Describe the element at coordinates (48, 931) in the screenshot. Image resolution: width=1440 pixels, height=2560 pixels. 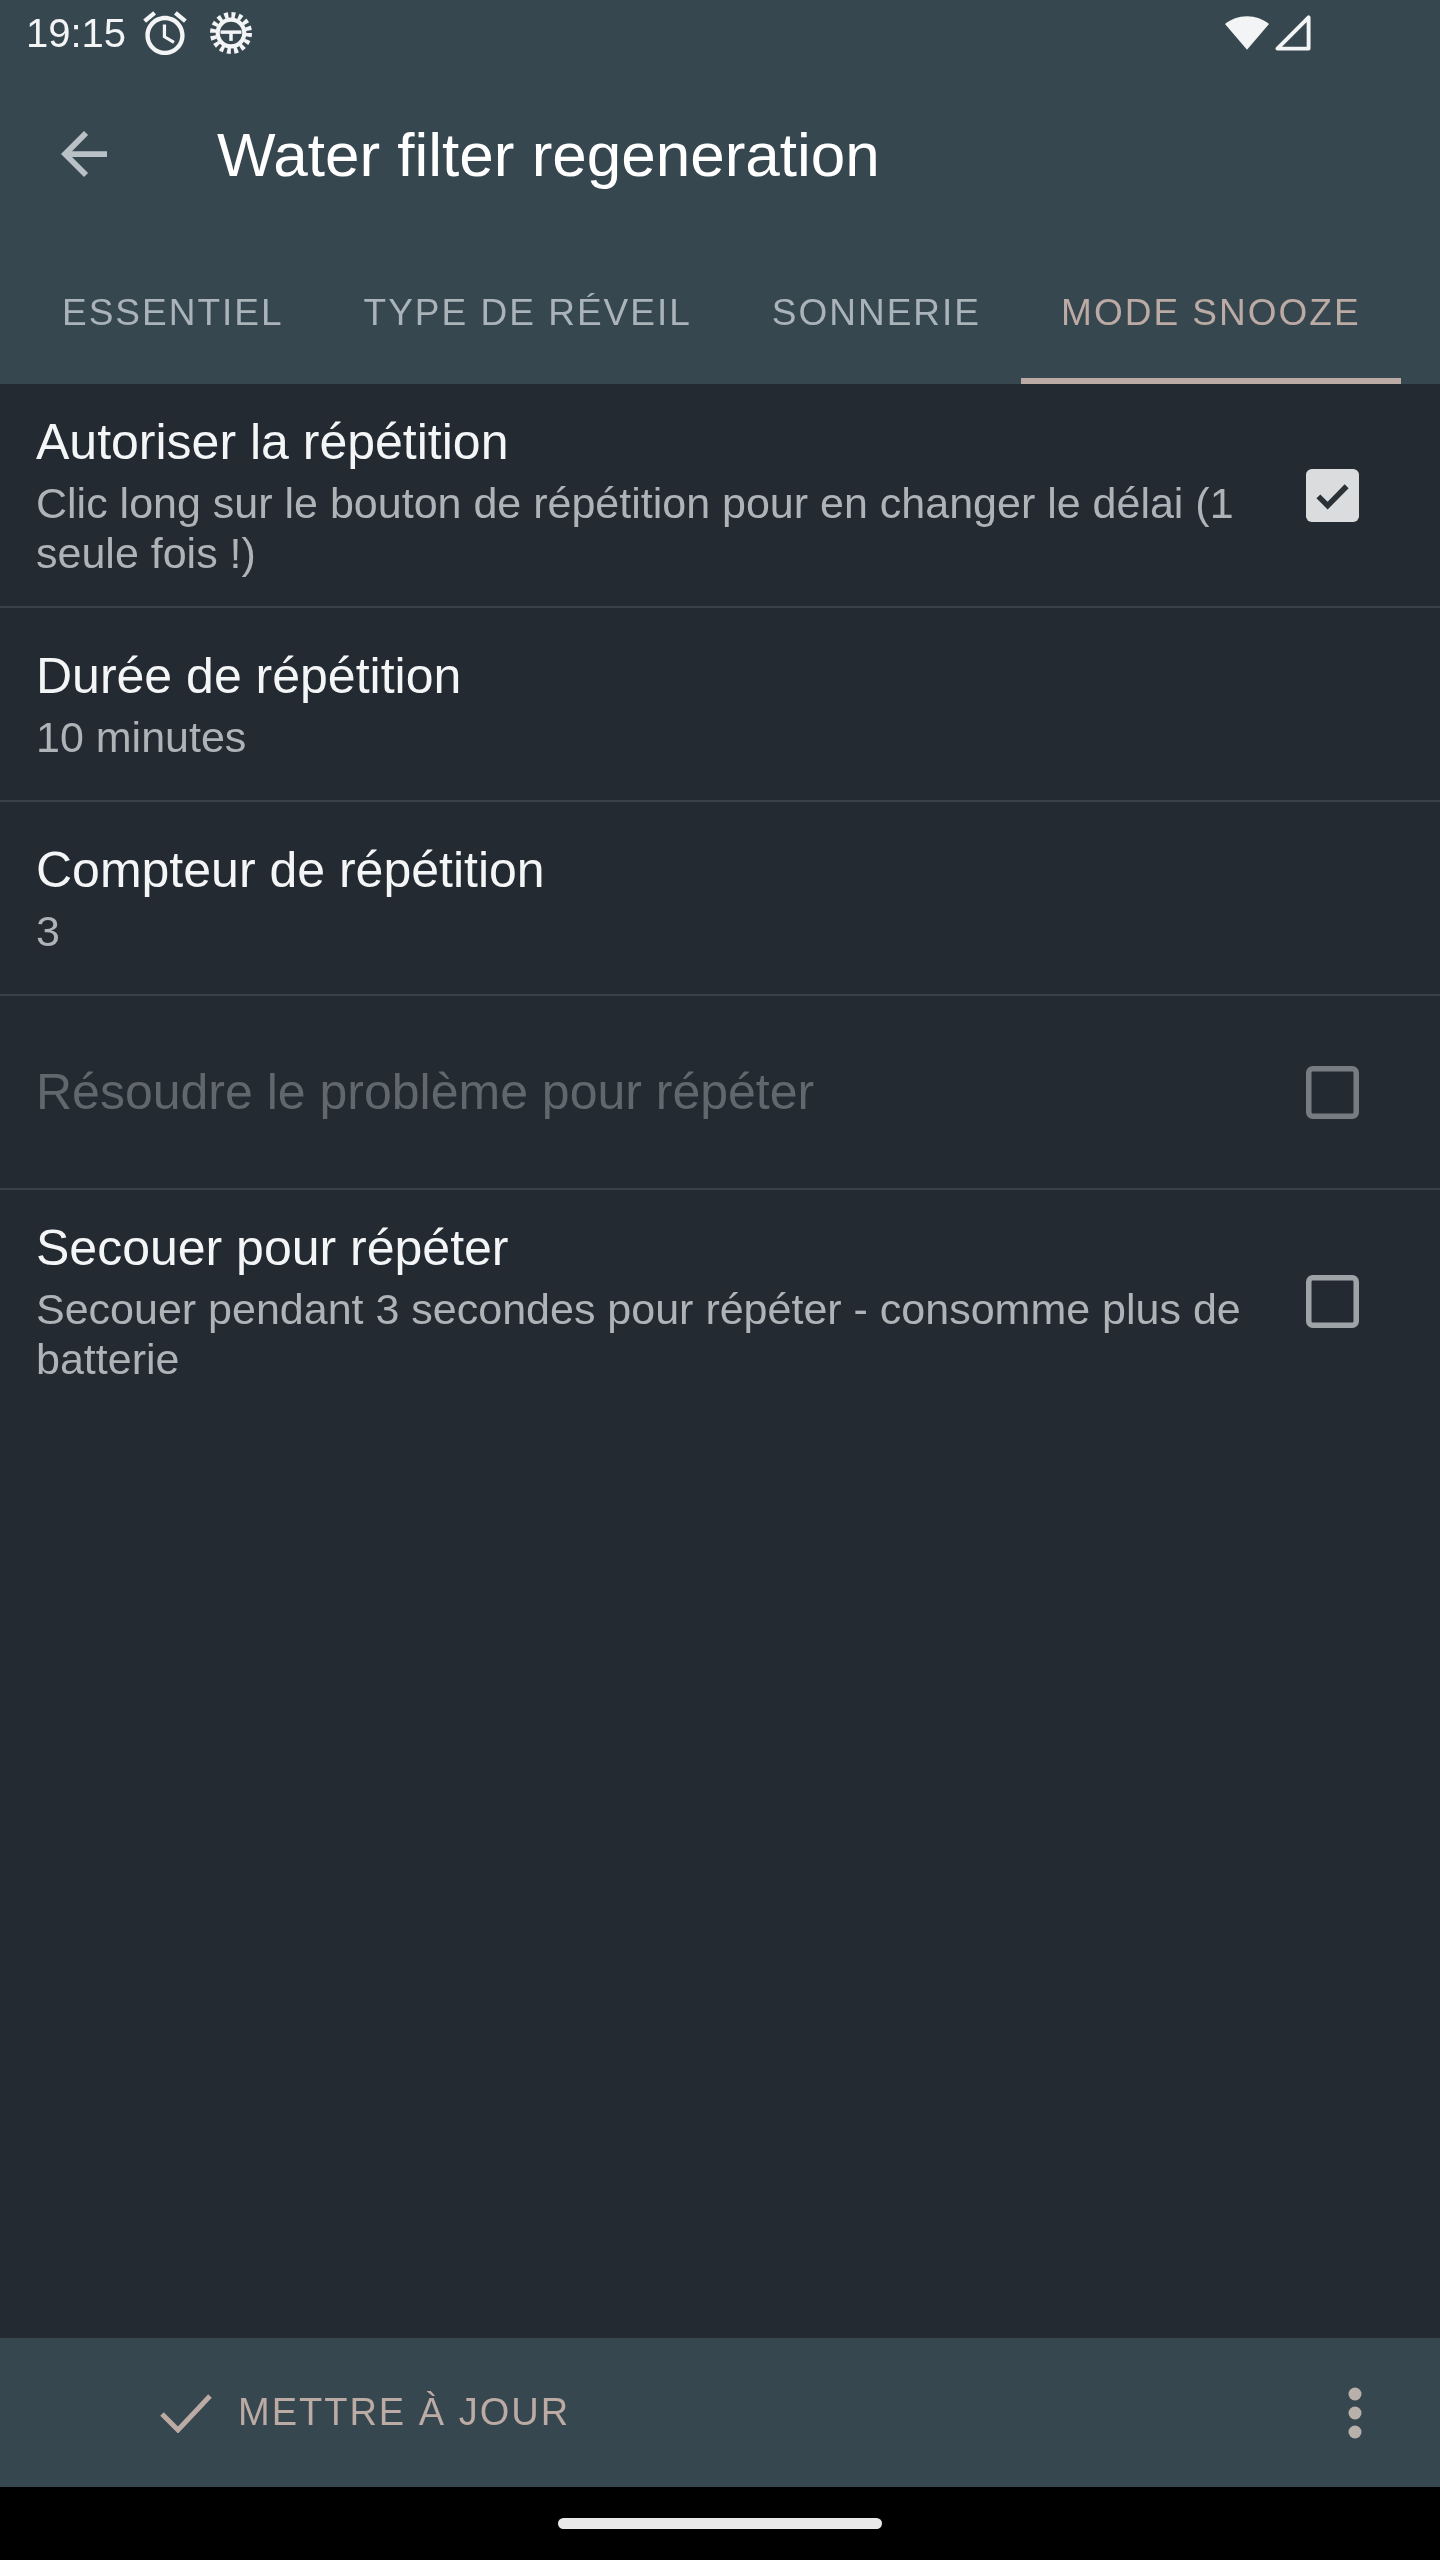
I see `setting-summary: 3` at that location.